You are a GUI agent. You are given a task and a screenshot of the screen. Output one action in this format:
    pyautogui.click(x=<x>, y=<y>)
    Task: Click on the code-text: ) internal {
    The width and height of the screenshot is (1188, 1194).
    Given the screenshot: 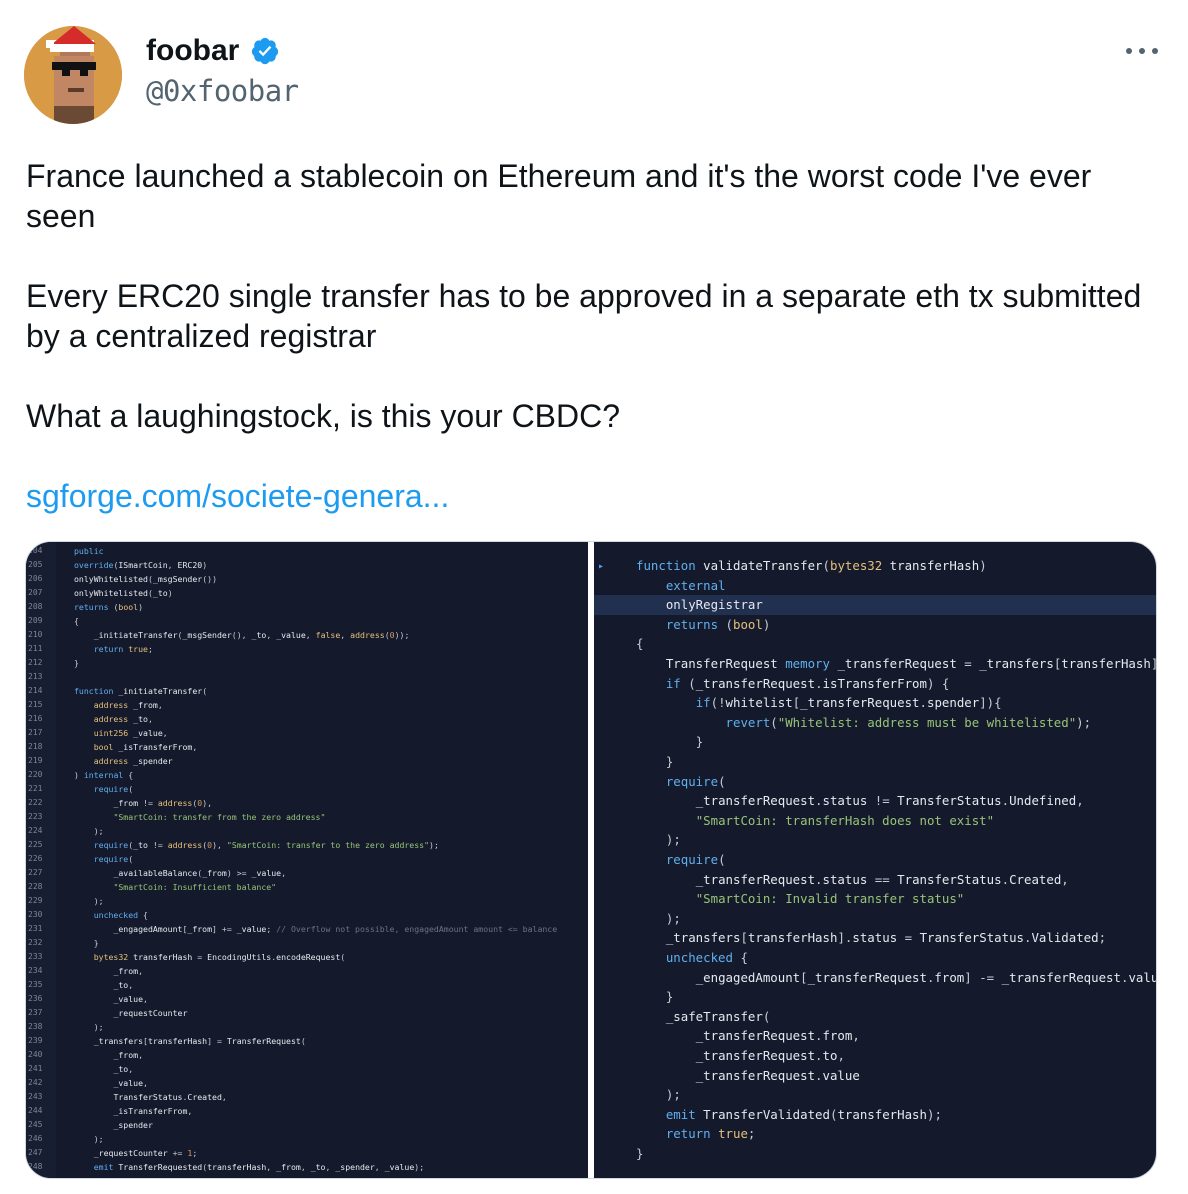 What is the action you would take?
    pyautogui.click(x=104, y=775)
    